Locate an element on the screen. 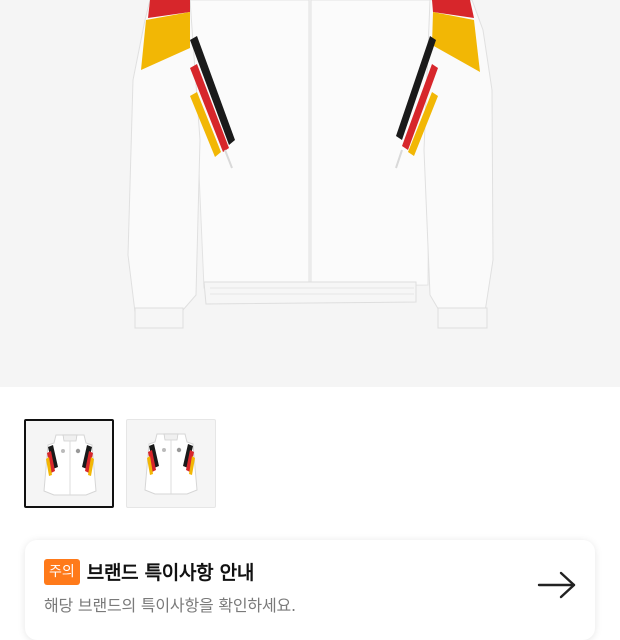 This screenshot has width=620, height=640. warning-badge: 주의 is located at coordinates (62, 571).